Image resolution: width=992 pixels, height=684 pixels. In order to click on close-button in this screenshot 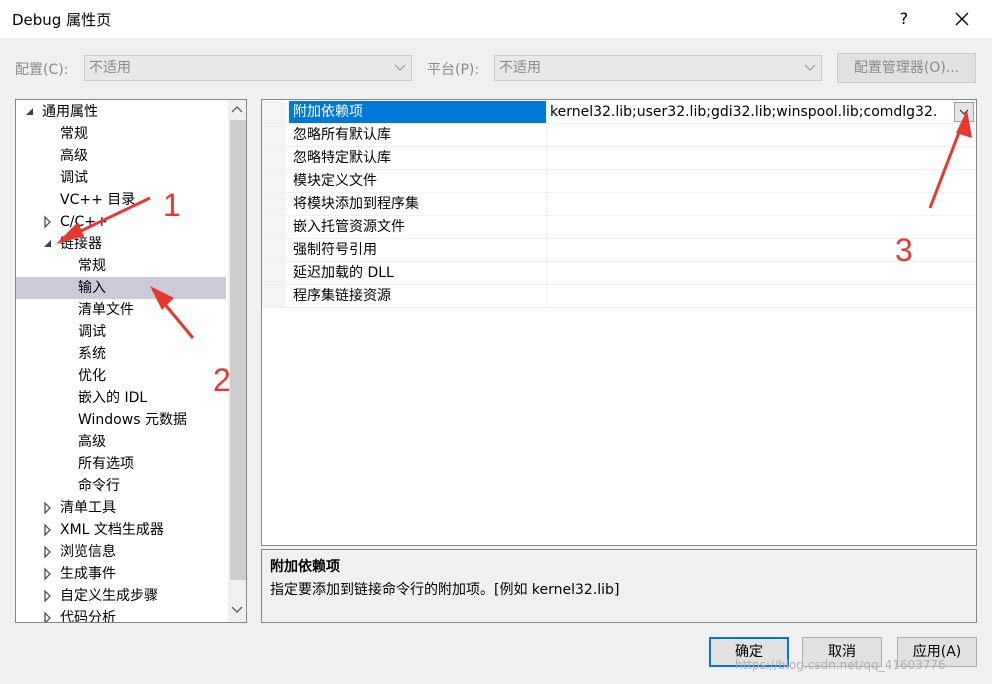, I will do `click(962, 19)`.